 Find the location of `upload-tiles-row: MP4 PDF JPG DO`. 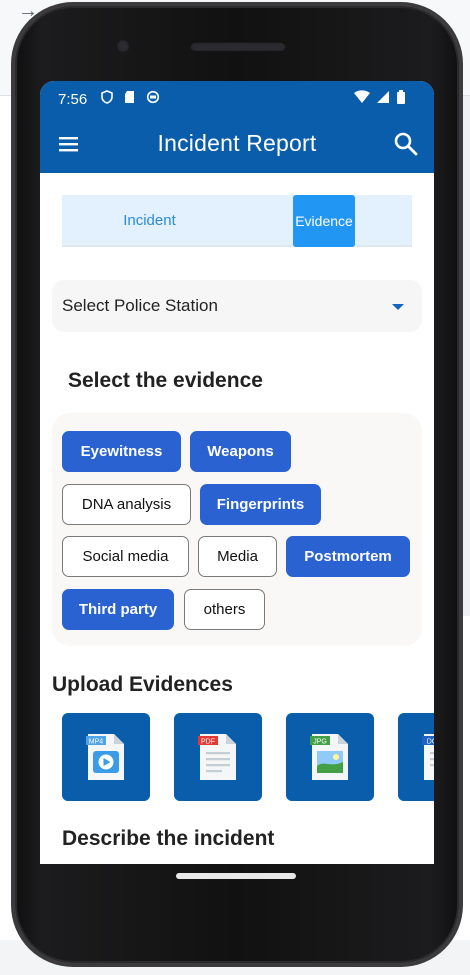

upload-tiles-row: MP4 PDF JPG DO is located at coordinates (248, 757).